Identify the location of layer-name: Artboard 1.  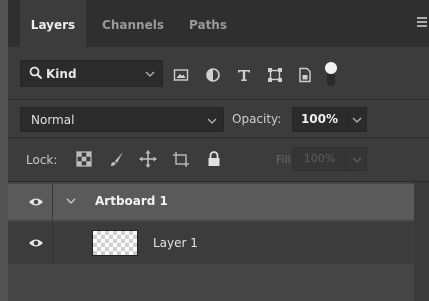
(131, 201).